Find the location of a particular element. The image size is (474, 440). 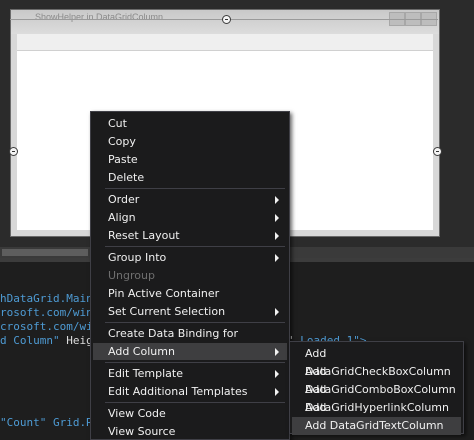

menu-item-label: View Source is located at coordinates (142, 431).